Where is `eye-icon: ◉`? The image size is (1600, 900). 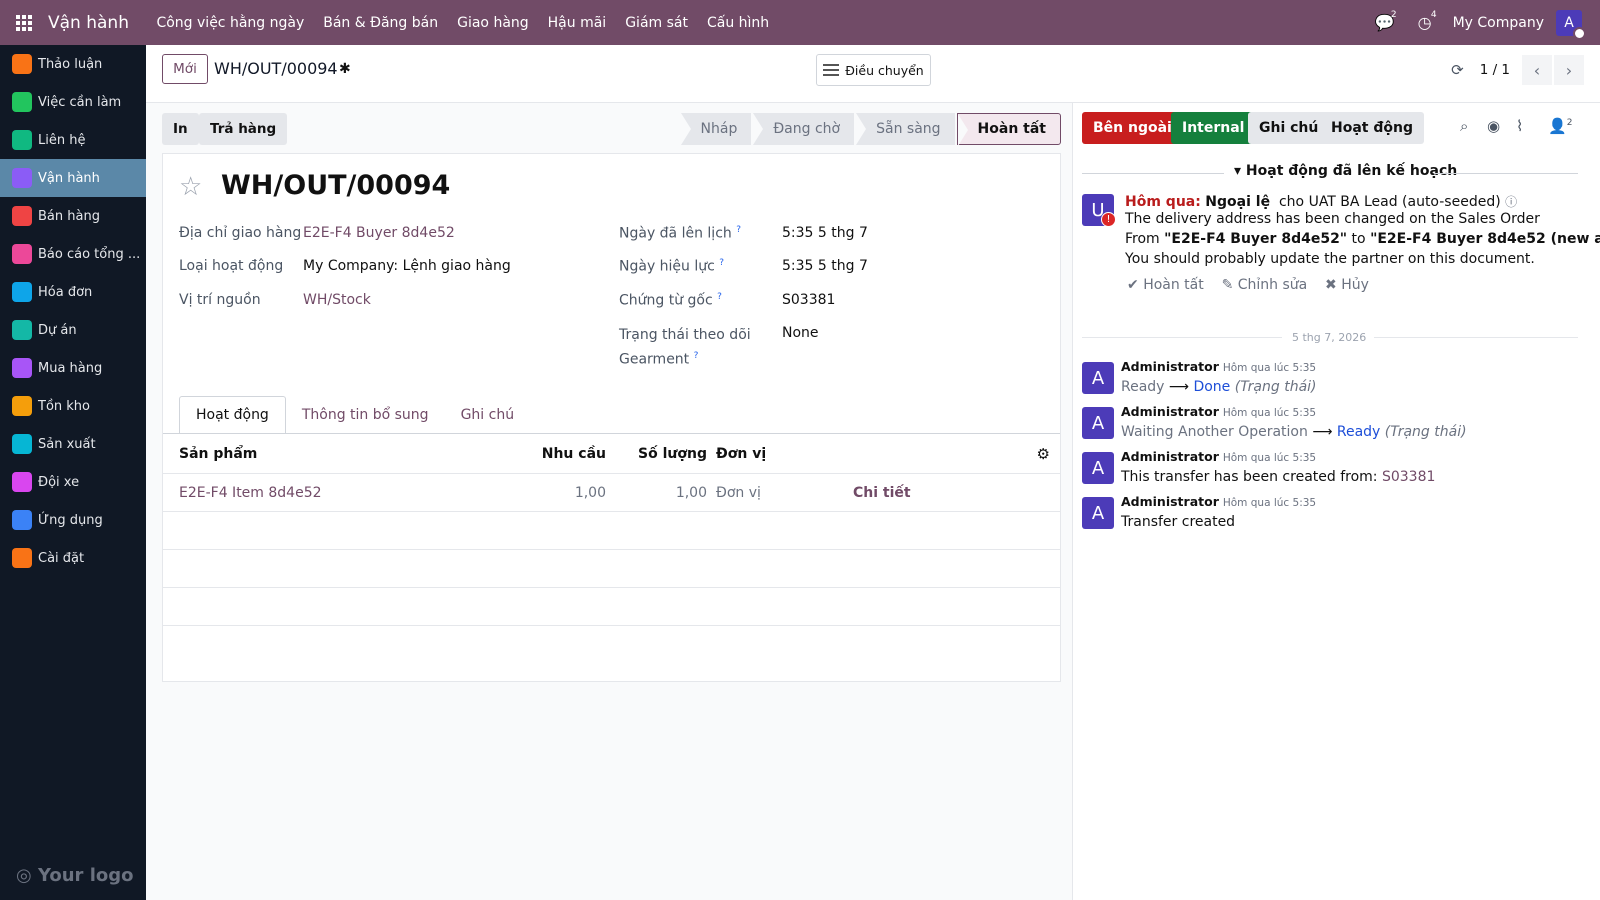
eye-icon: ◉ is located at coordinates (1493, 126).